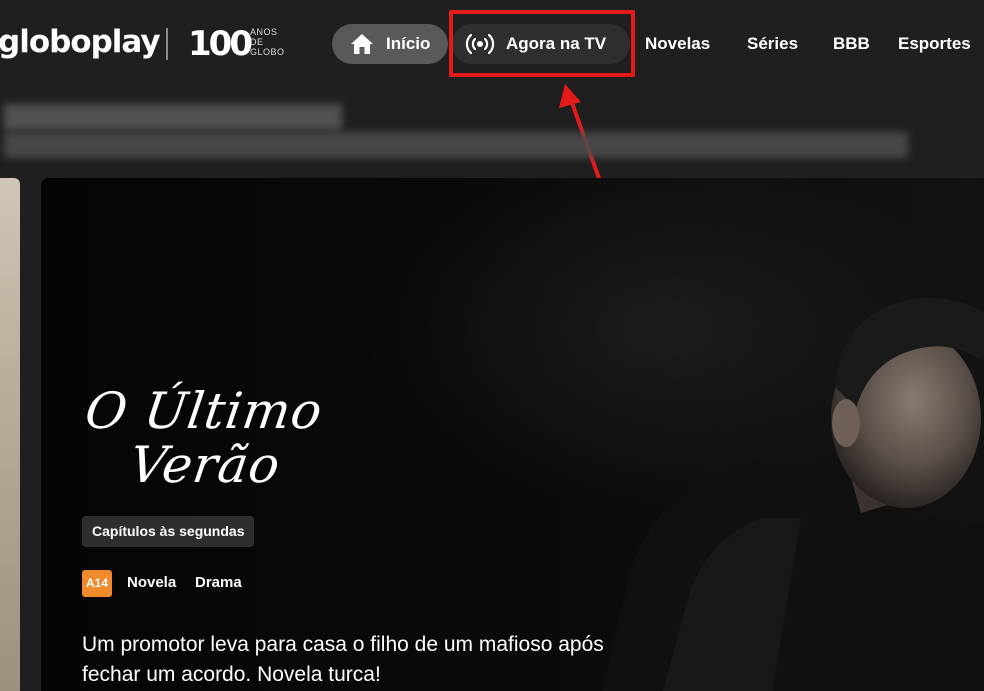 This screenshot has height=691, width=984. What do you see at coordinates (677, 44) in the screenshot?
I see `nav-item-novelas: Novelas` at bounding box center [677, 44].